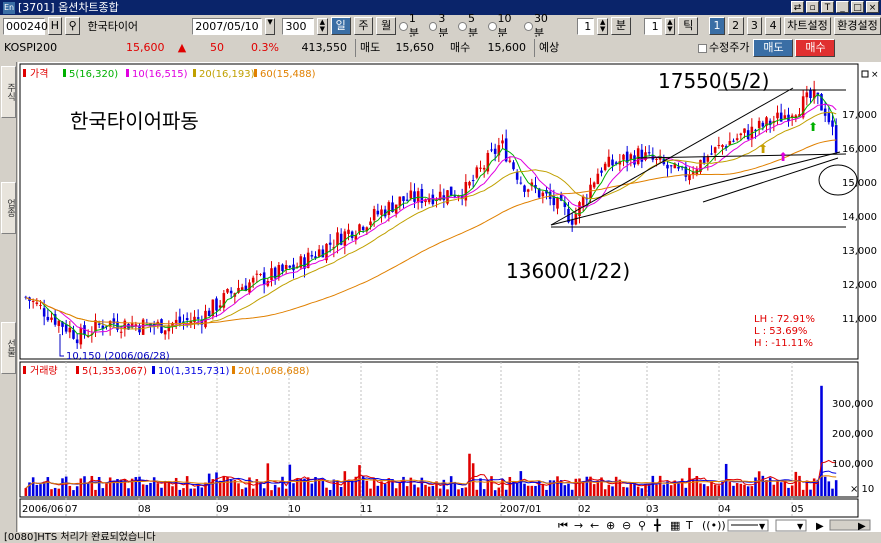  What do you see at coordinates (807, 26) in the screenshot?
I see `chart-settings-button: 차트설정` at bounding box center [807, 26].